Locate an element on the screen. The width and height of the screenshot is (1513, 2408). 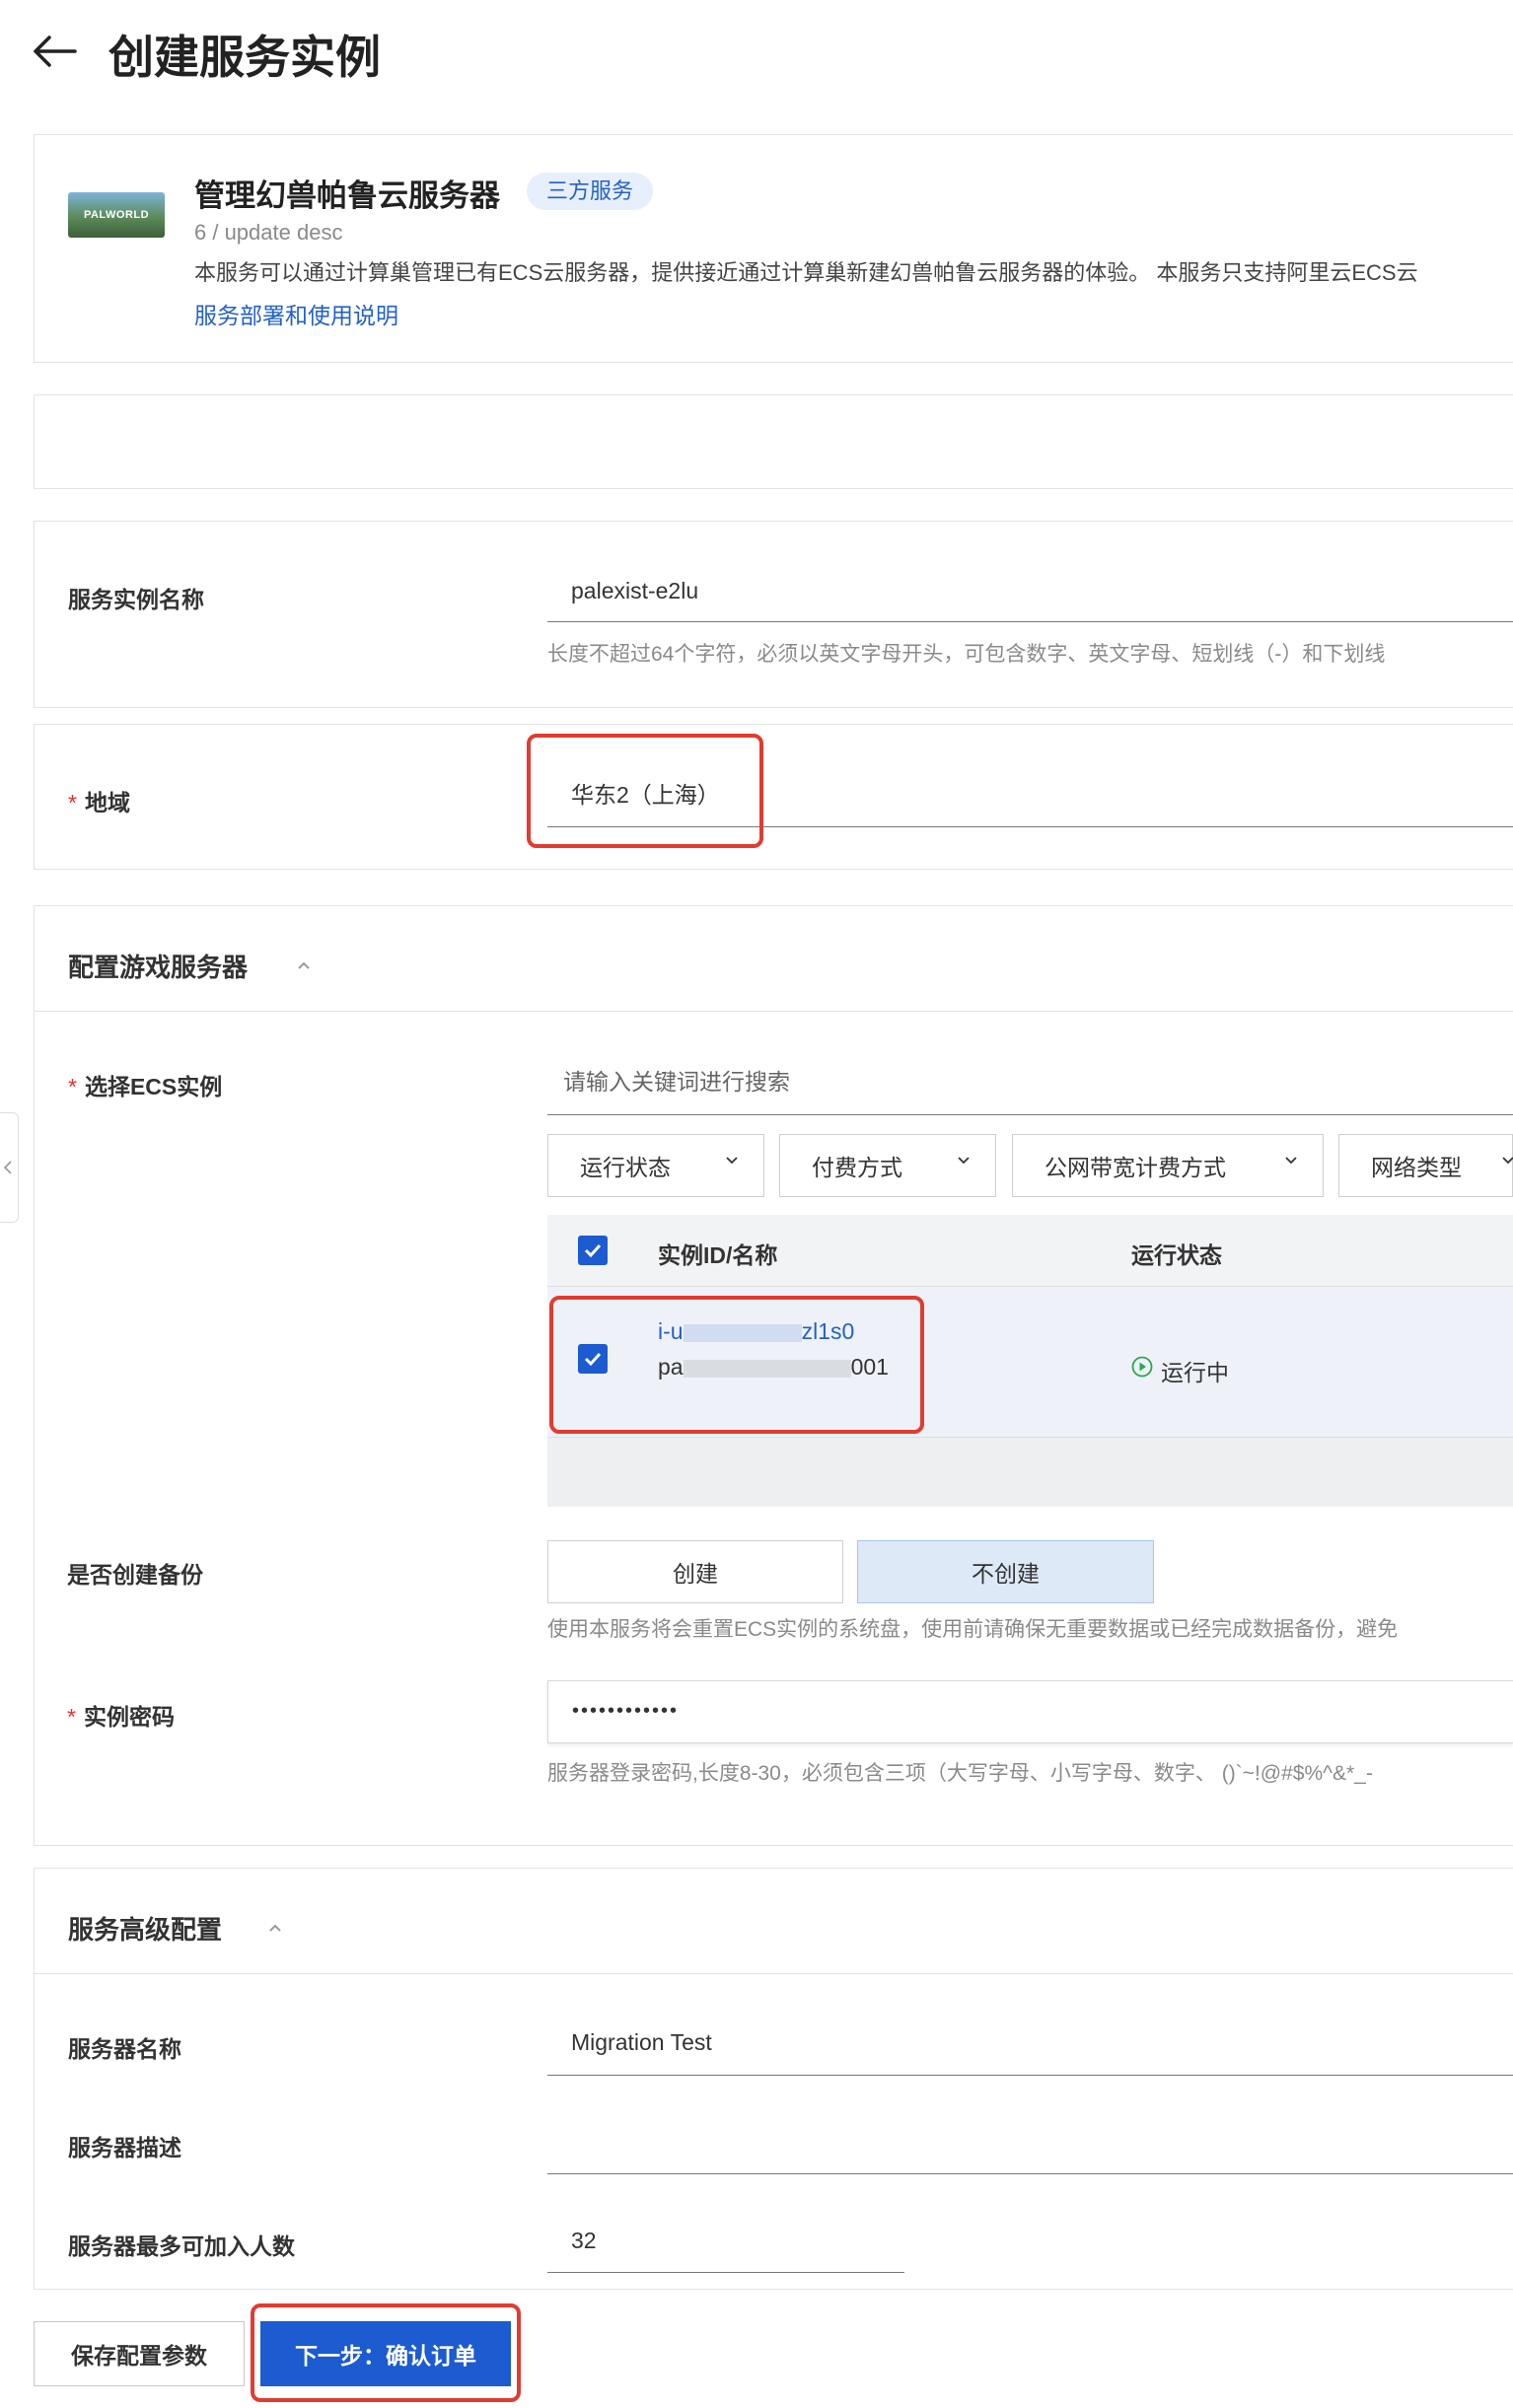
region-label: * 地域 is located at coordinates (99, 802).